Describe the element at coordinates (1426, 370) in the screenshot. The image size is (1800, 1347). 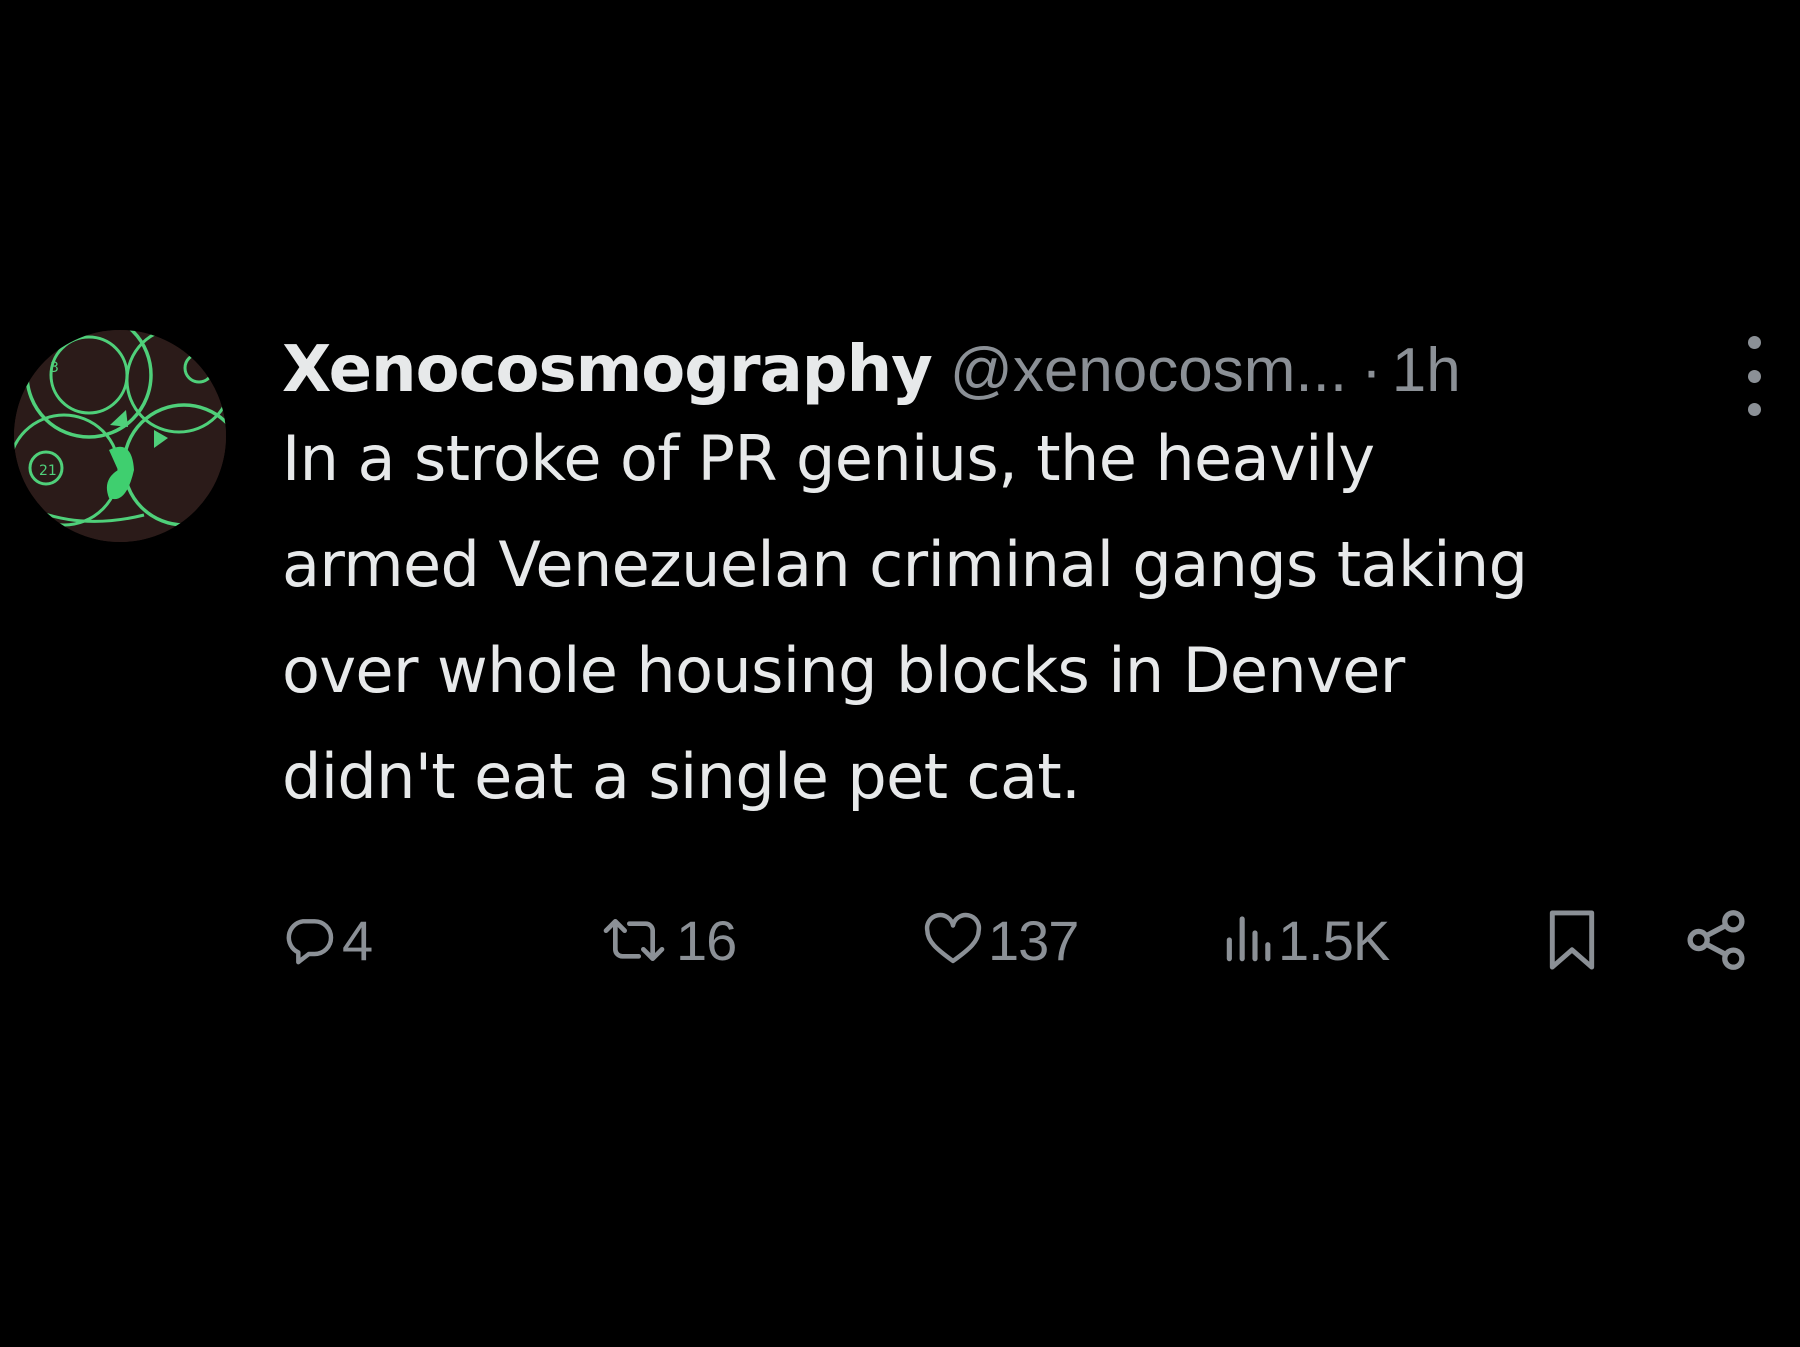
I see `timestamp: 1h` at that location.